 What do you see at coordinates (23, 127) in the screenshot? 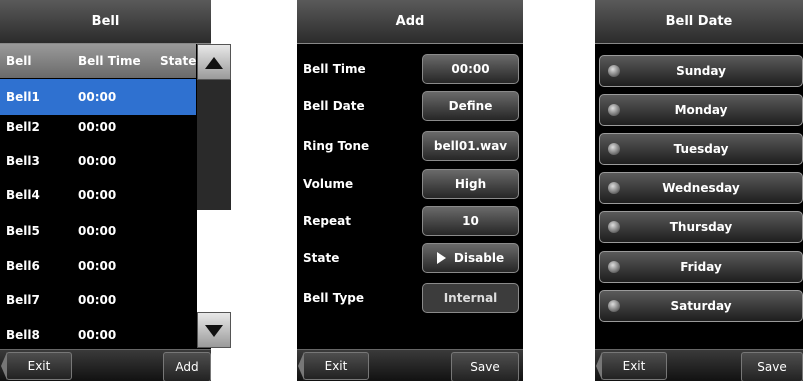
I see `bell-name: Bell2` at bounding box center [23, 127].